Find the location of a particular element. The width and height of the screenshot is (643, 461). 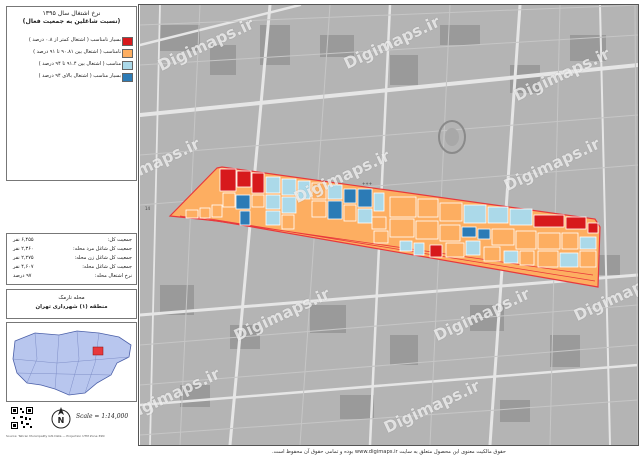

legend-item-label: مناسب ( اشتغال بین ۹۱.۴ تا ۹۴ درصد ) is located at coordinates (79, 64).